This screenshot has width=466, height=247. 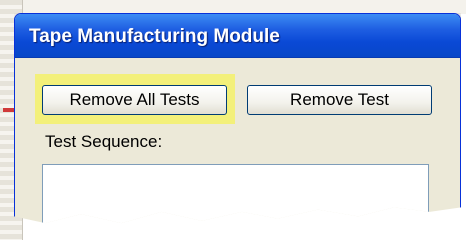 What do you see at coordinates (104, 141) in the screenshot?
I see `test-sequence-label: Test Sequence:` at bounding box center [104, 141].